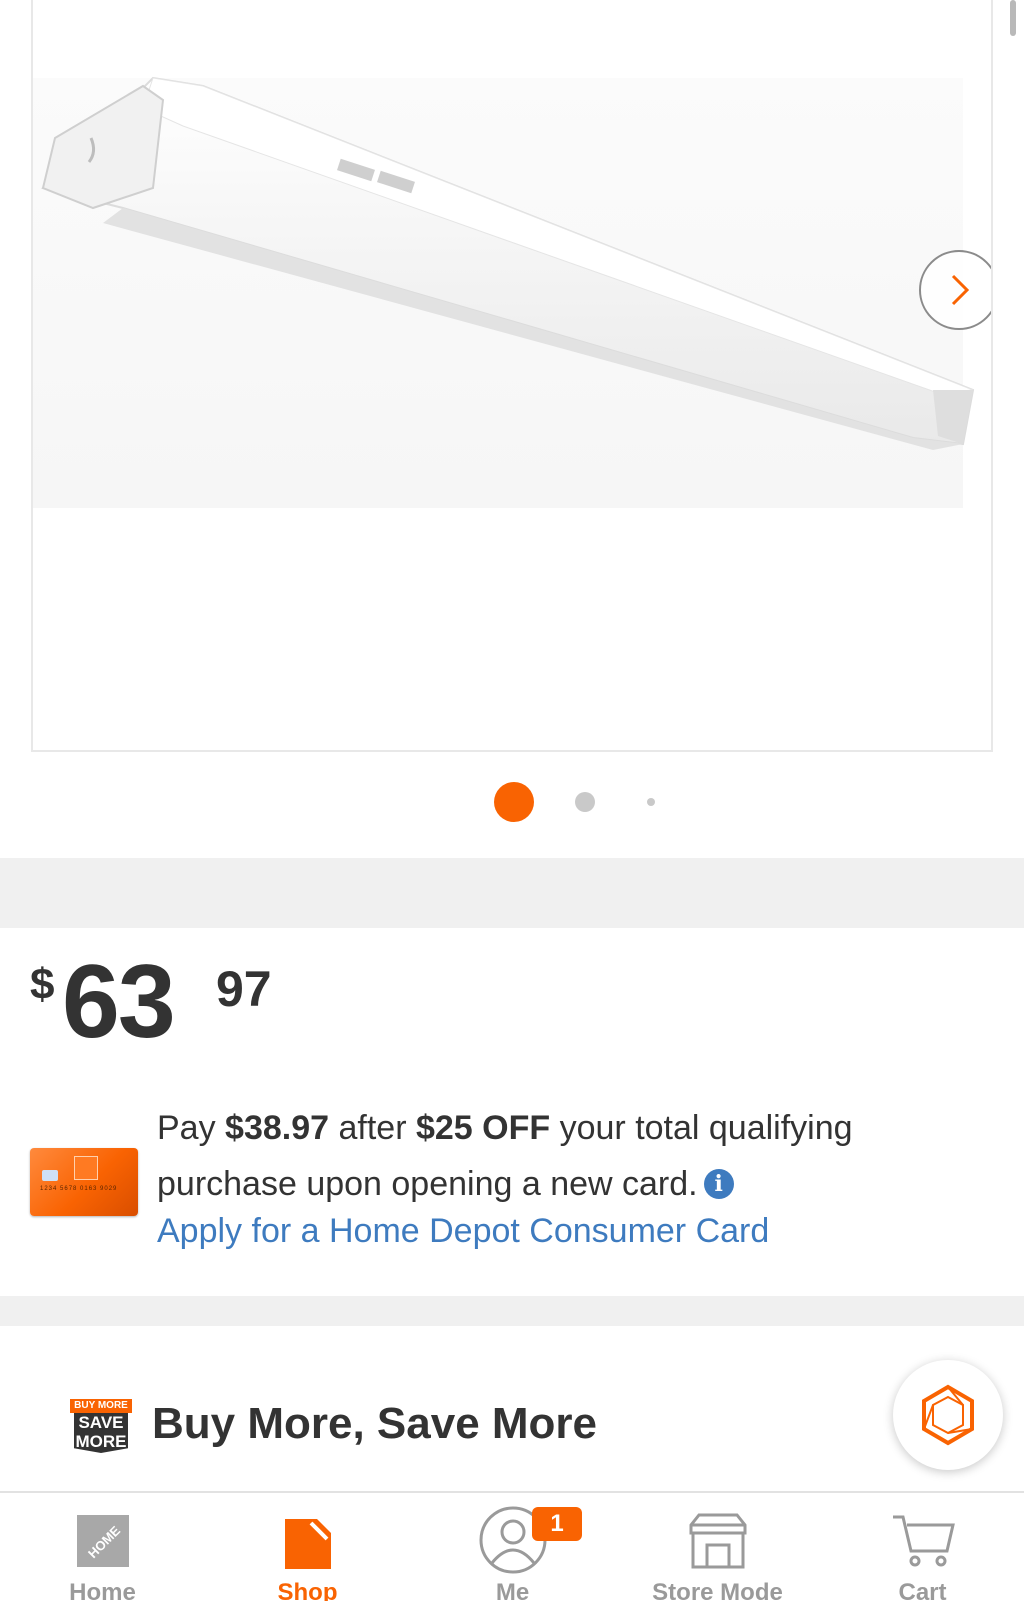 The width and height of the screenshot is (1024, 1601). Describe the element at coordinates (922, 1590) in the screenshot. I see `tab-label: Cart` at that location.